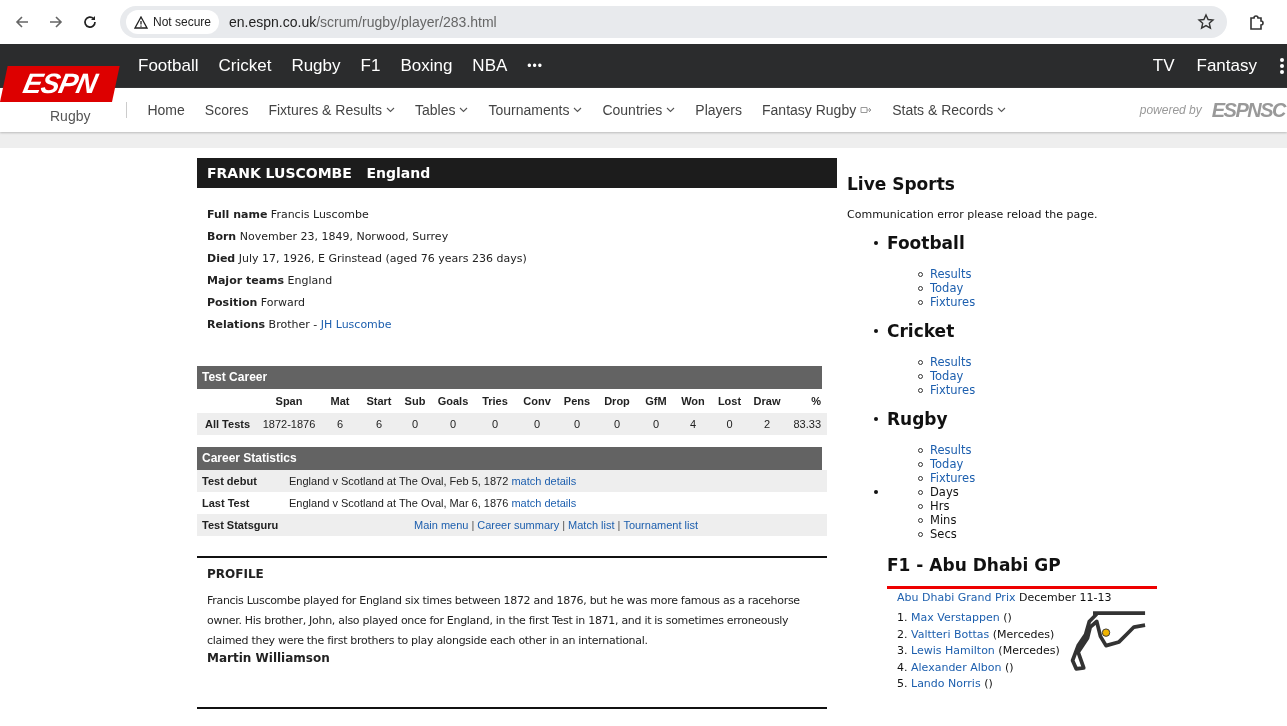 This screenshot has height=726, width=1287. Describe the element at coordinates (1206, 22) in the screenshot. I see `star-icon` at that location.